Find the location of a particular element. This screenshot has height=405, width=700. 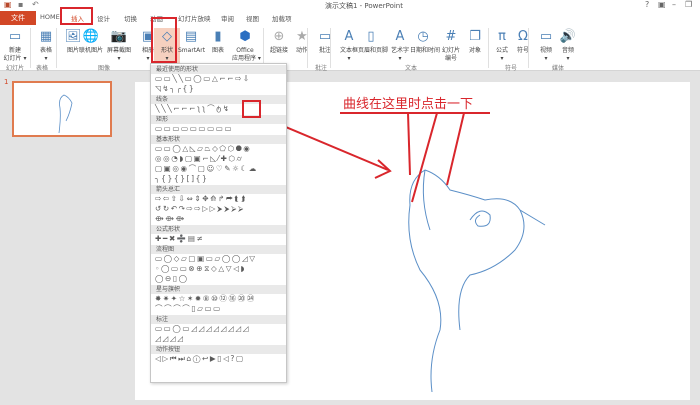

shape-row-icons: ⟴⟴⟴ is located at coordinates (218, 219).